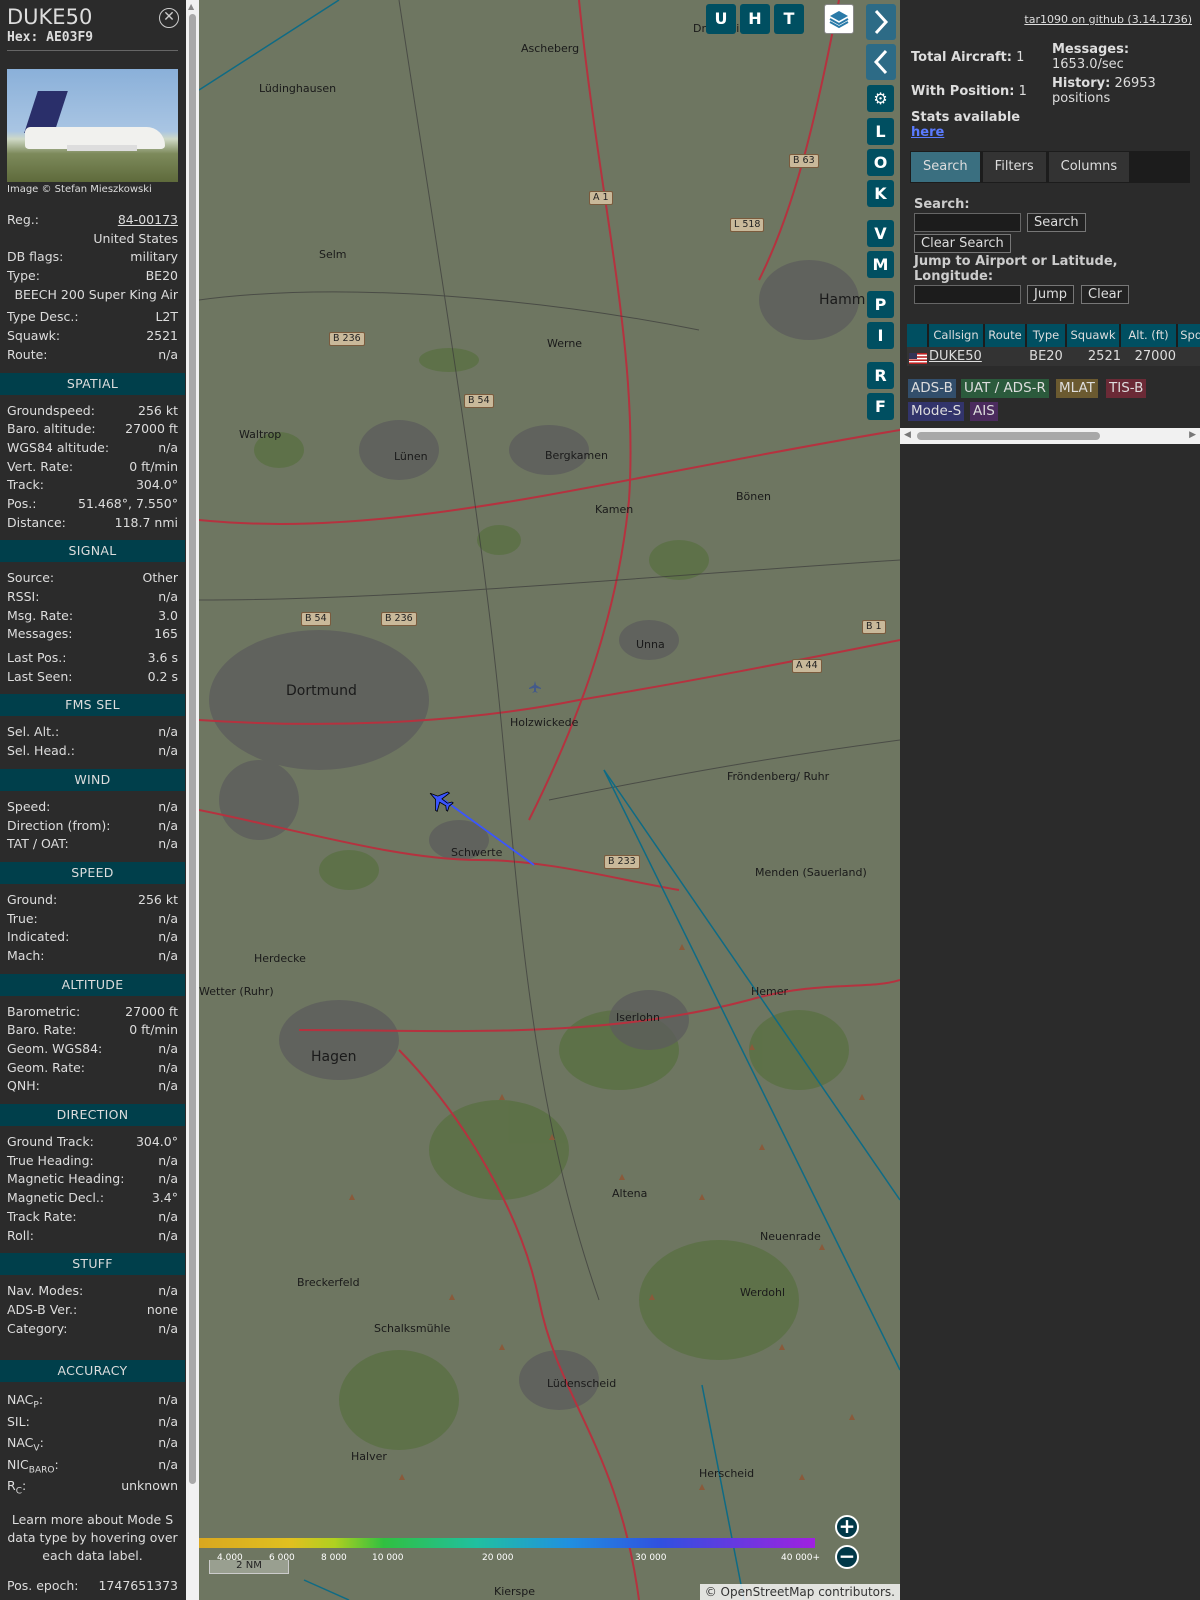  What do you see at coordinates (1093, 335) in the screenshot?
I see `col-squawk: Squawk` at bounding box center [1093, 335].